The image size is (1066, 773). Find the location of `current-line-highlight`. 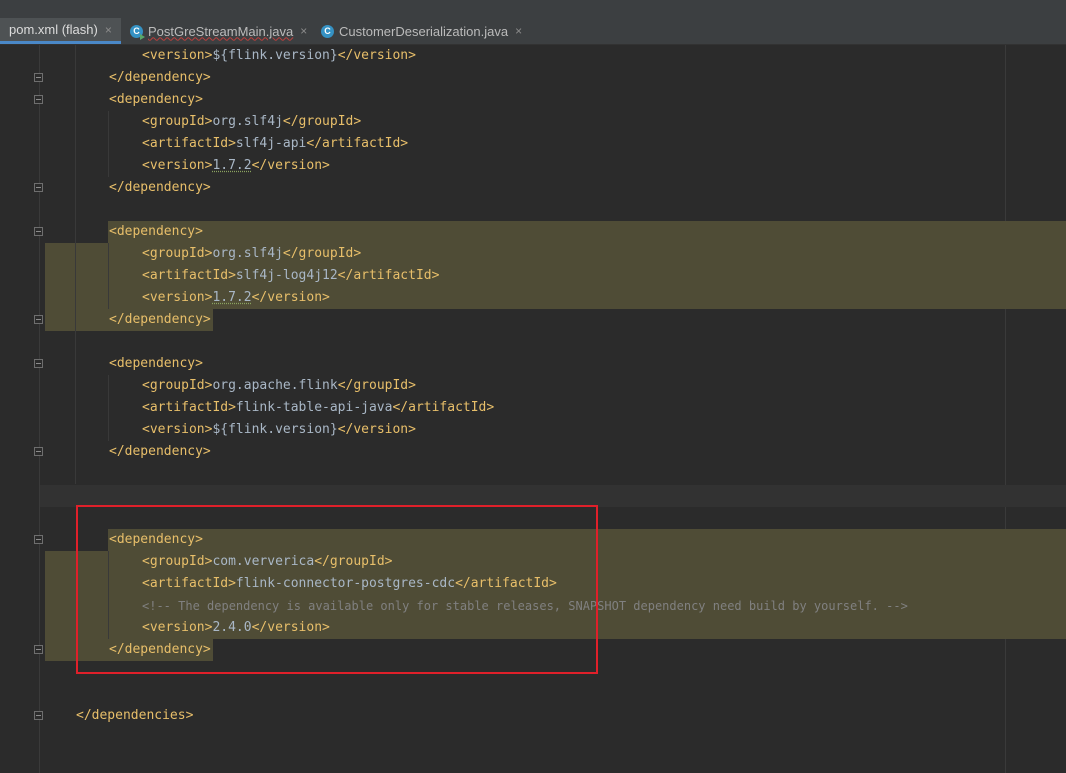

current-line-highlight is located at coordinates (553, 496).